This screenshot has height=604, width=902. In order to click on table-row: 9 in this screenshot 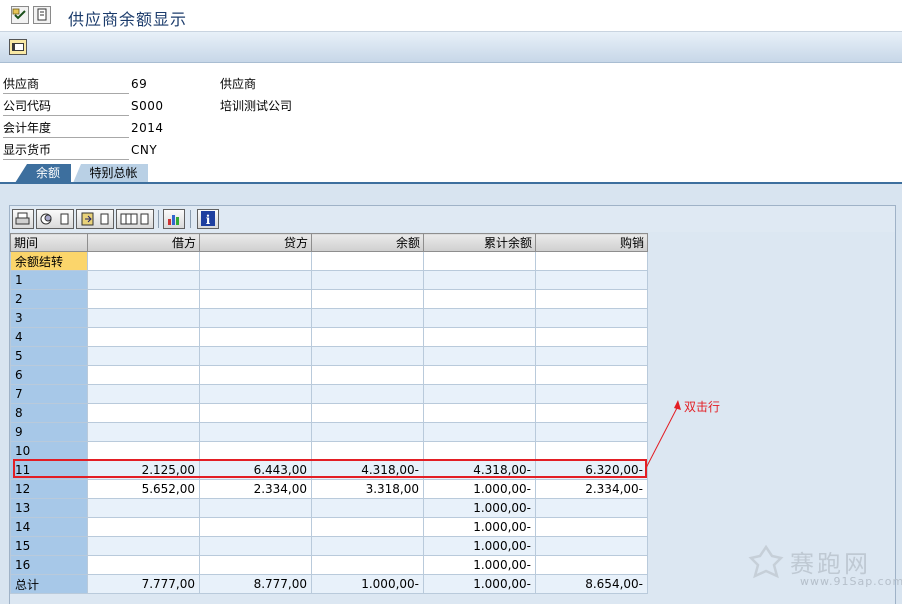, I will do `click(329, 432)`.